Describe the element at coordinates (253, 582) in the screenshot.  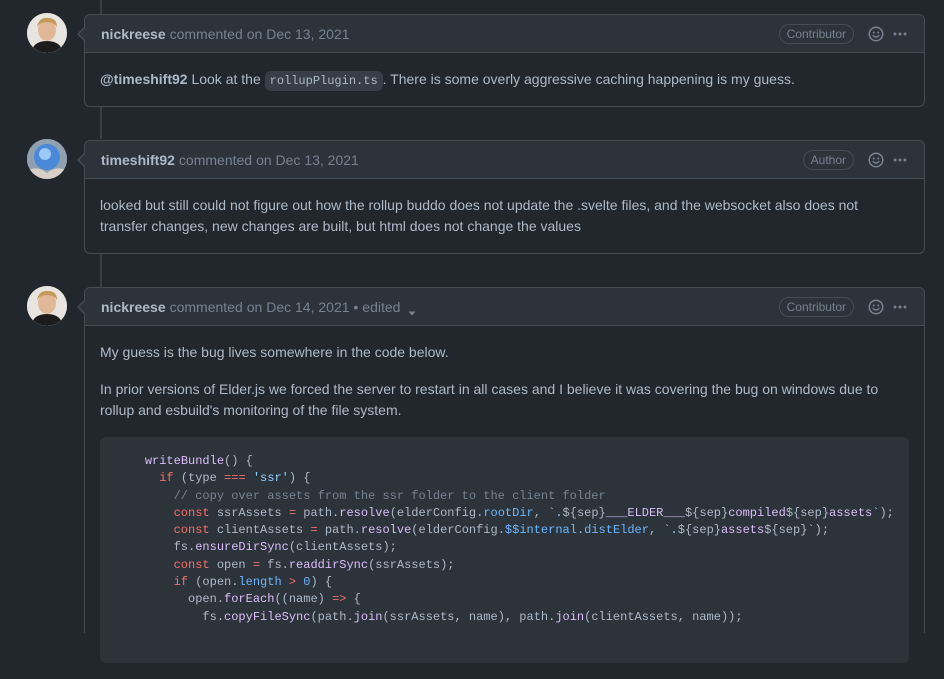
I see `code-line: if (open.length > 0) {` at that location.